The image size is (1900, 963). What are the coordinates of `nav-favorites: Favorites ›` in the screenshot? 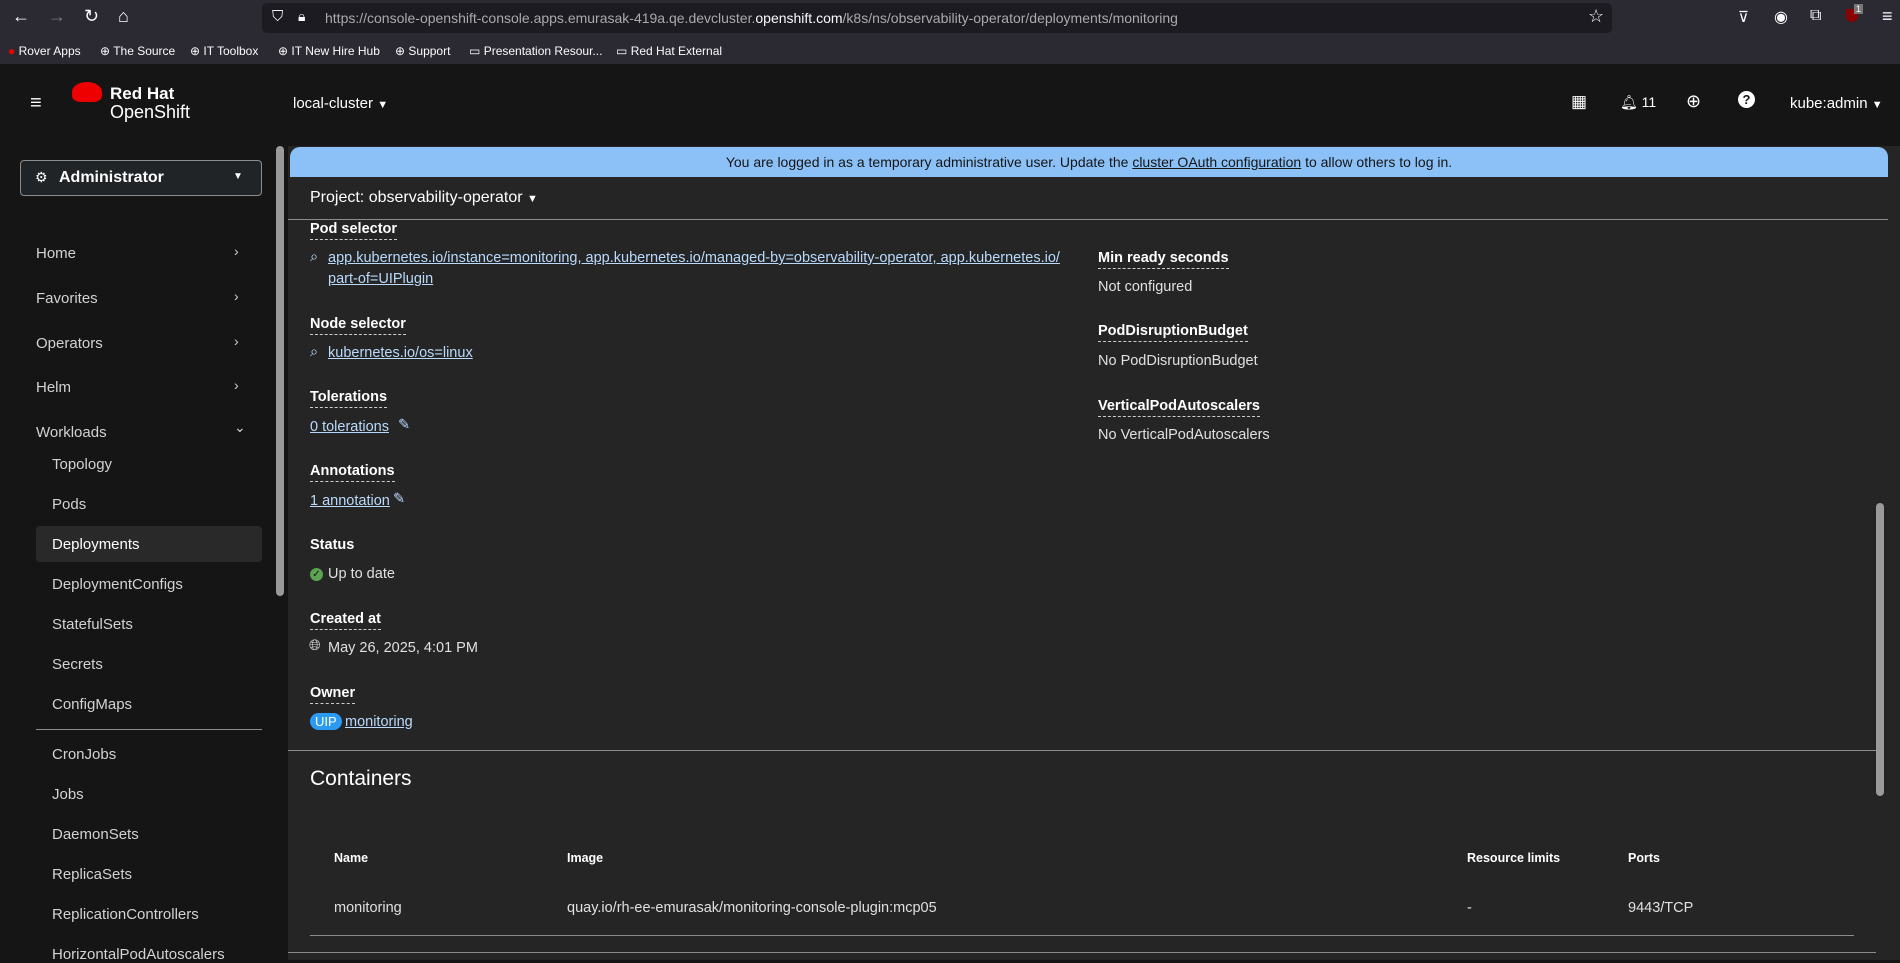 It's located at (139, 300).